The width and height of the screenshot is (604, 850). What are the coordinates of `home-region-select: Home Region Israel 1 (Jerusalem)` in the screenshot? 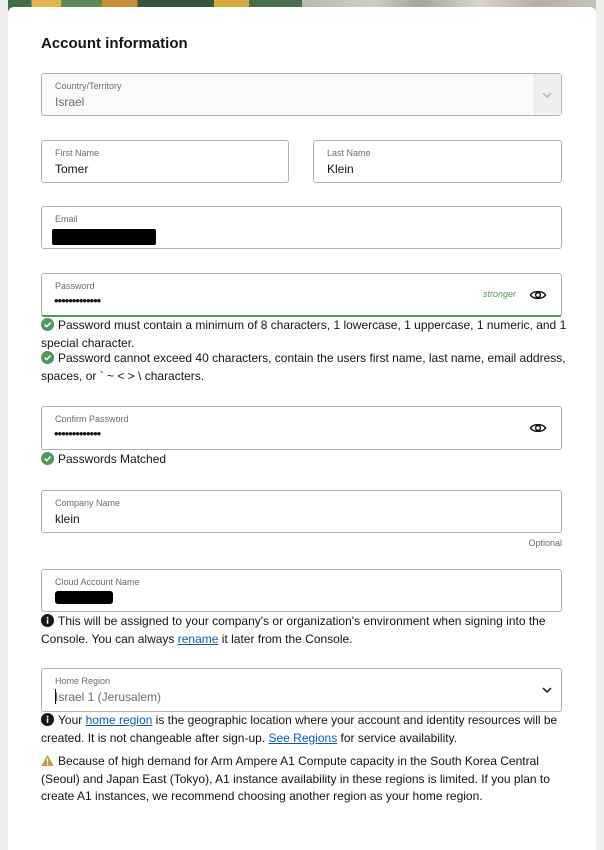 It's located at (301, 690).